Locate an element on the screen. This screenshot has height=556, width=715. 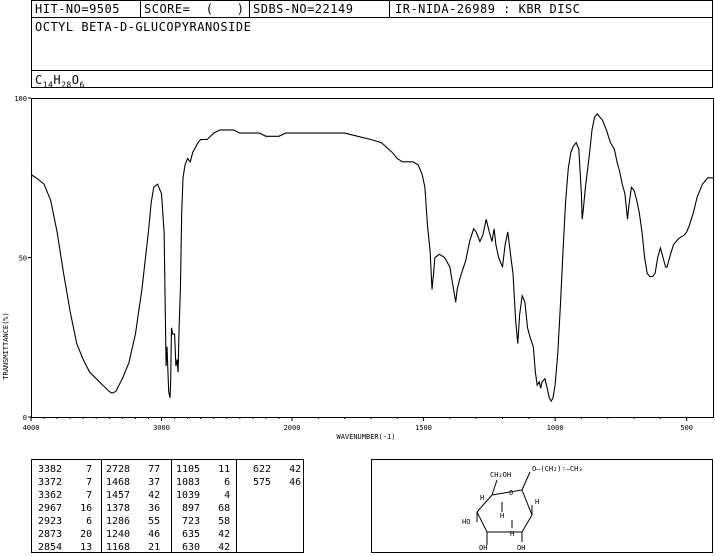
compound-name: OCTYL BETA-D-GLUCOPYRANOSIDE is located at coordinates (143, 27).